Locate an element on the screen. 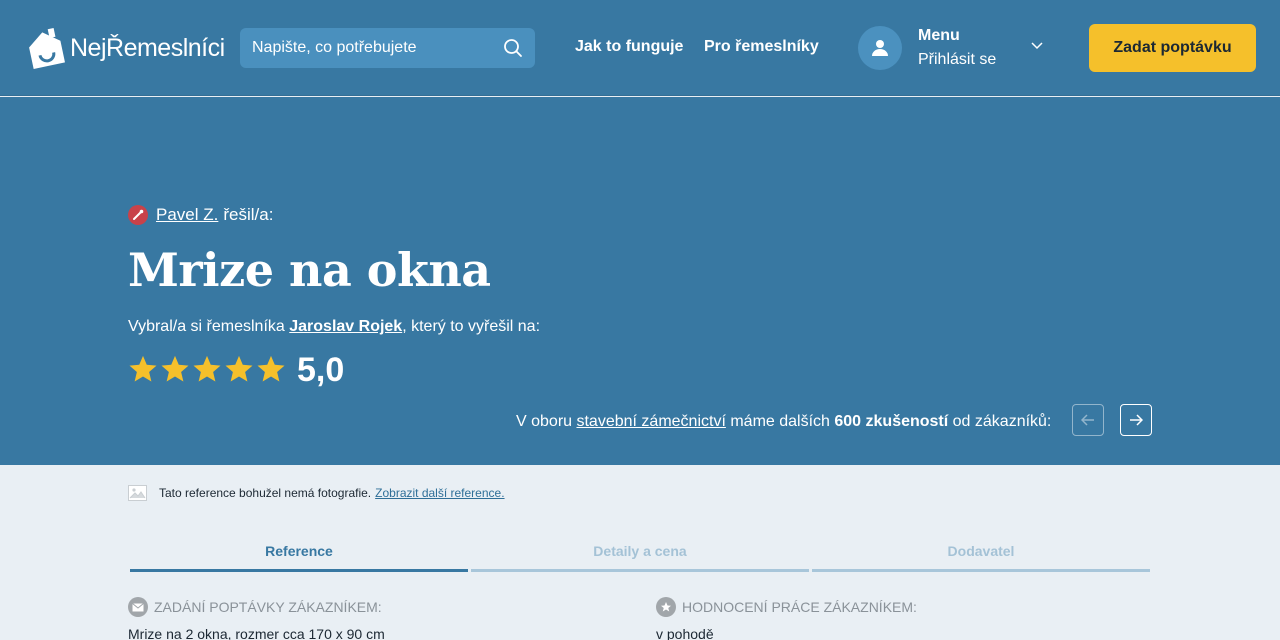 Image resolution: width=1280 pixels, height=640 pixels. tab-details-label: Detaily a cena is located at coordinates (640, 551).